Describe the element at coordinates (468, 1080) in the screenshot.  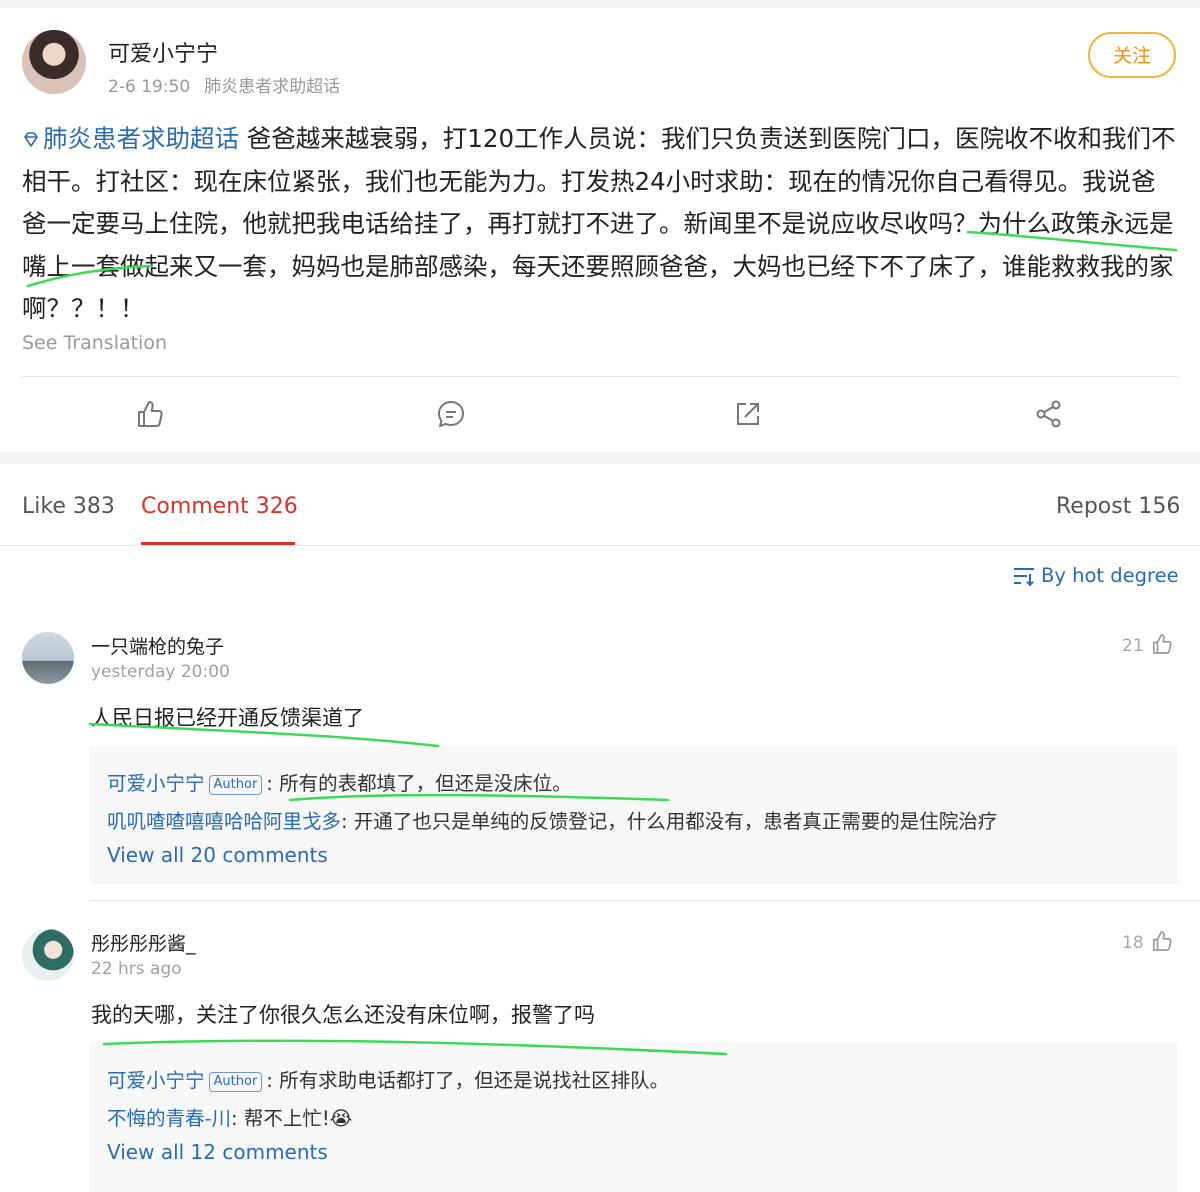
I see `reply-text: : 所有求助电话都打了，但还是说找社区排队。` at that location.